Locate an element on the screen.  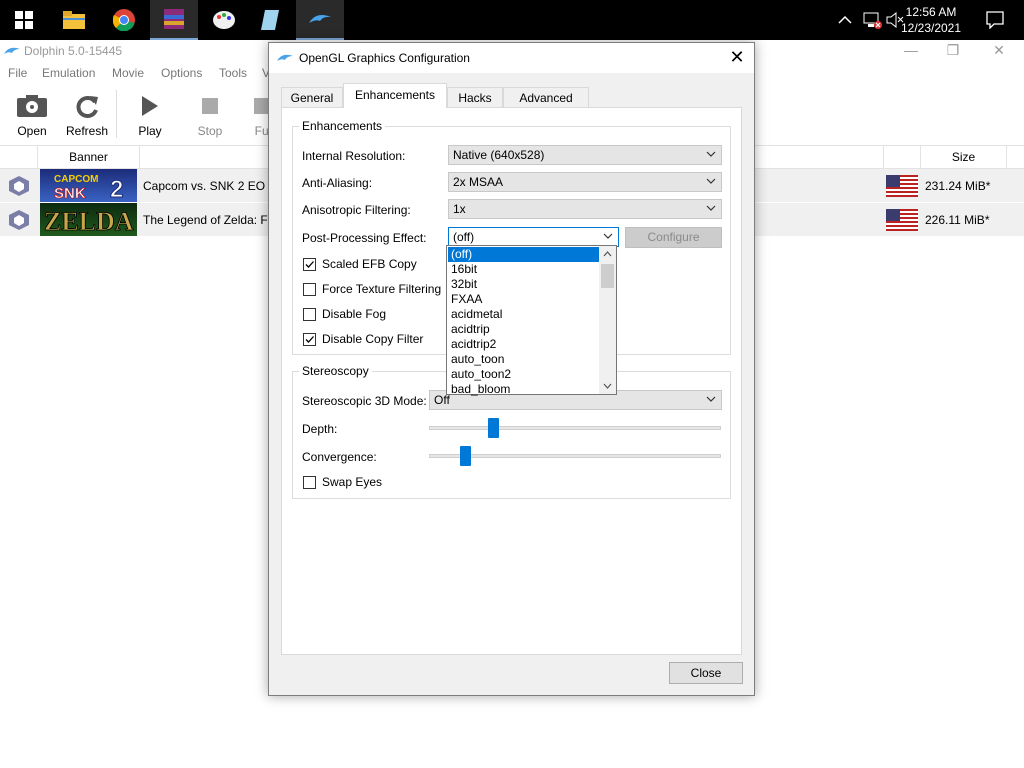
dropdown-option: (off) is located at coordinates (523, 254).